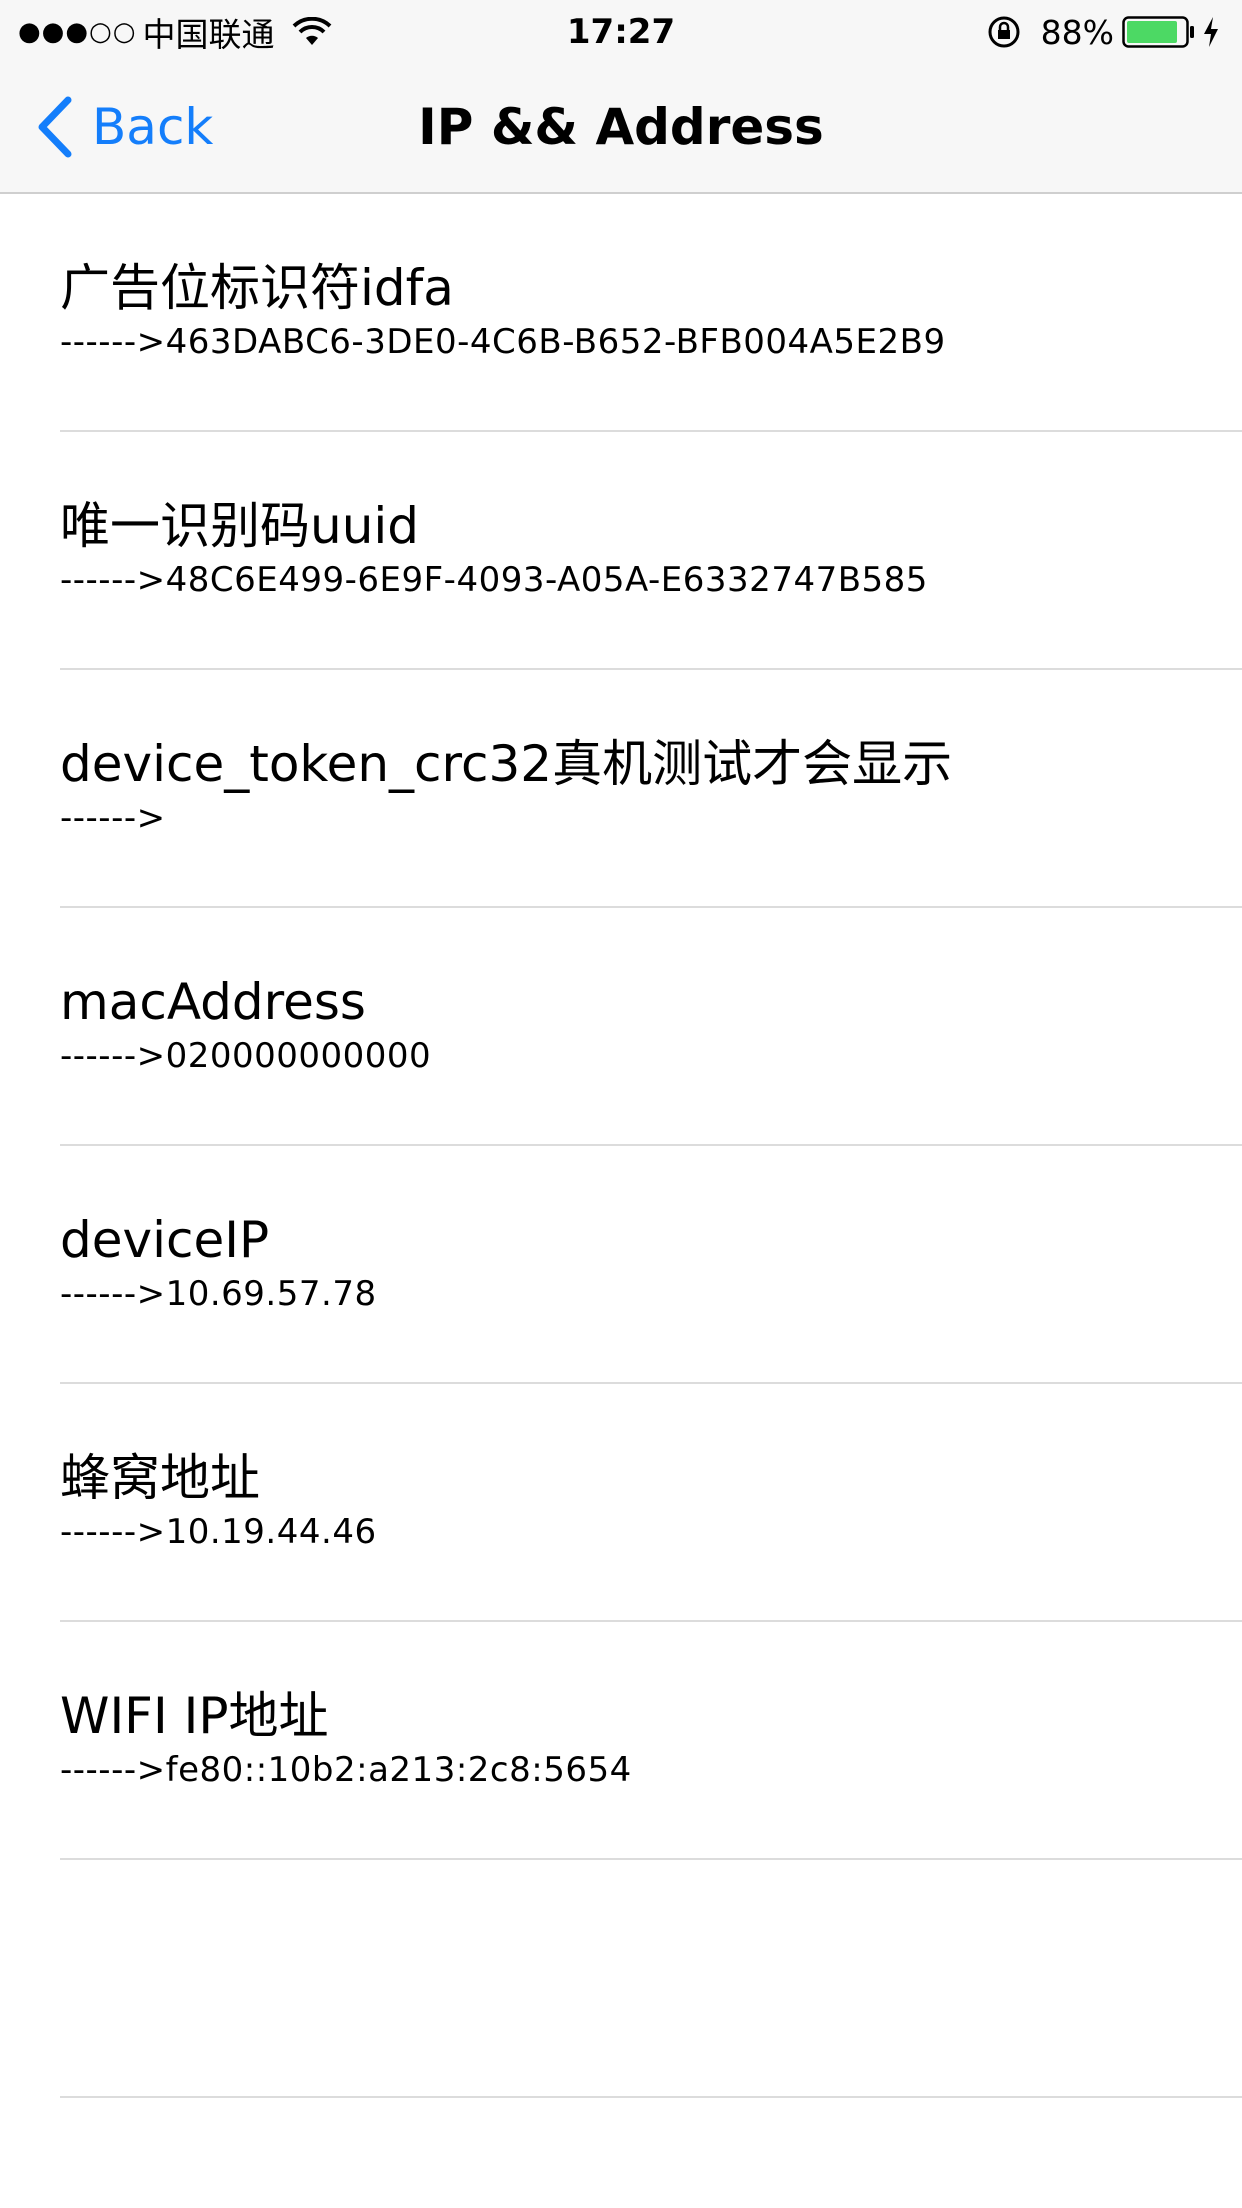 This screenshot has width=1242, height=2208. What do you see at coordinates (246, 1056) in the screenshot?
I see `list-item-value: ------>020000000000` at bounding box center [246, 1056].